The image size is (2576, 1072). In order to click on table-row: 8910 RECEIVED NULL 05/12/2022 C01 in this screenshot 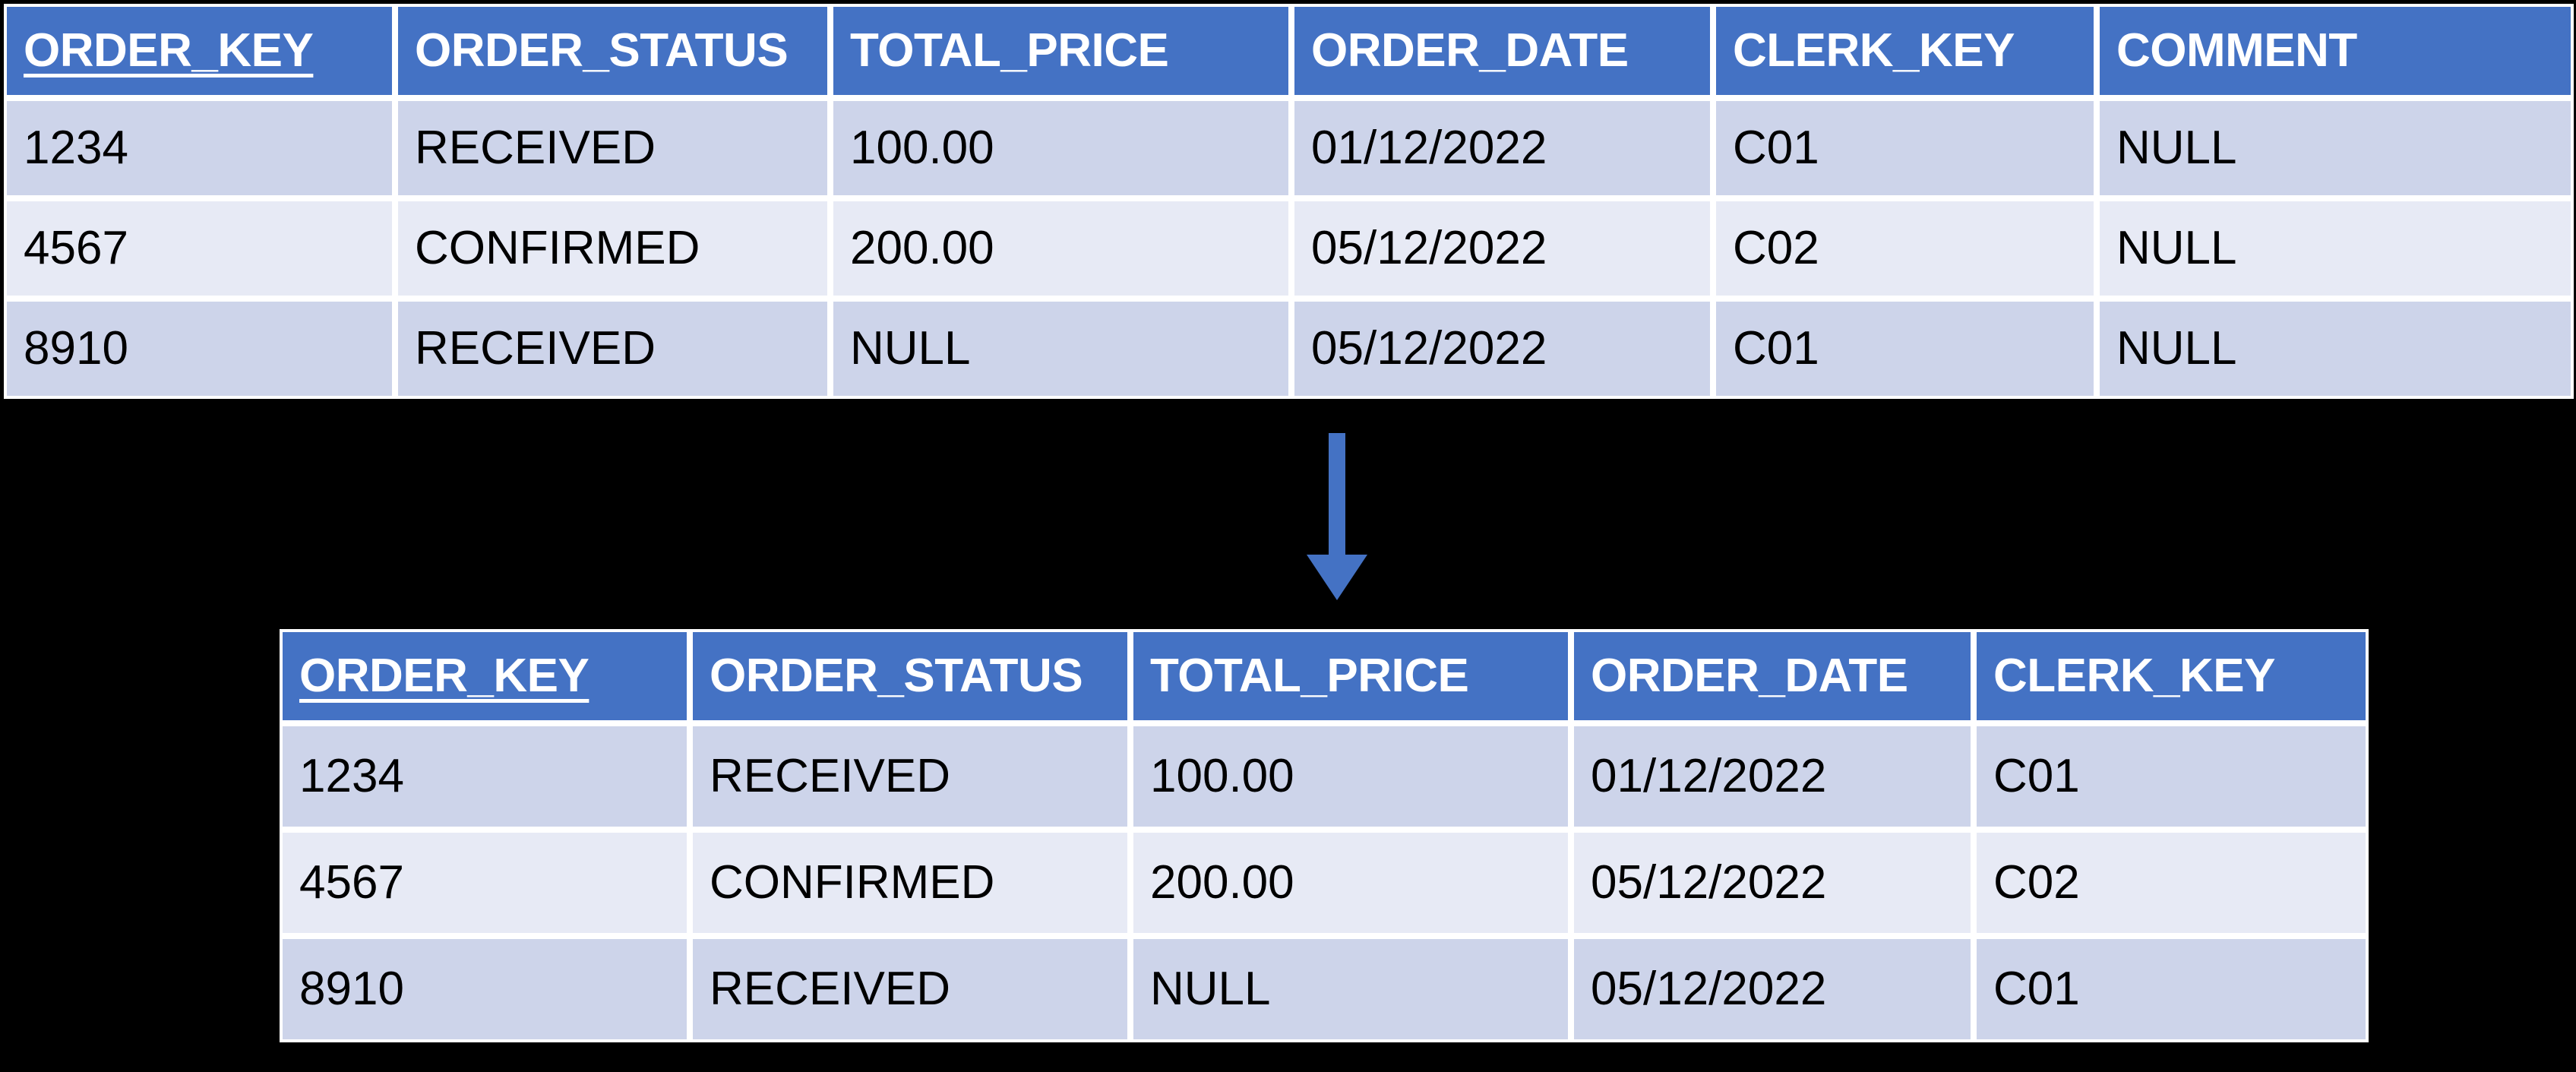, I will do `click(1324, 989)`.